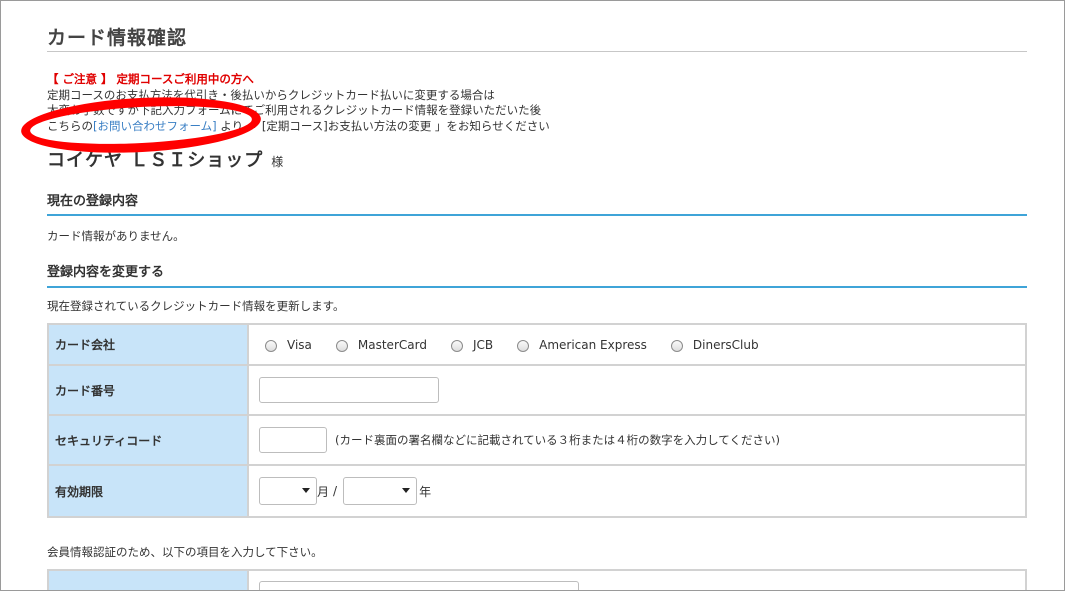 The height and width of the screenshot is (591, 1065). Describe the element at coordinates (637, 580) in the screenshot. I see `member-auth-cell` at that location.